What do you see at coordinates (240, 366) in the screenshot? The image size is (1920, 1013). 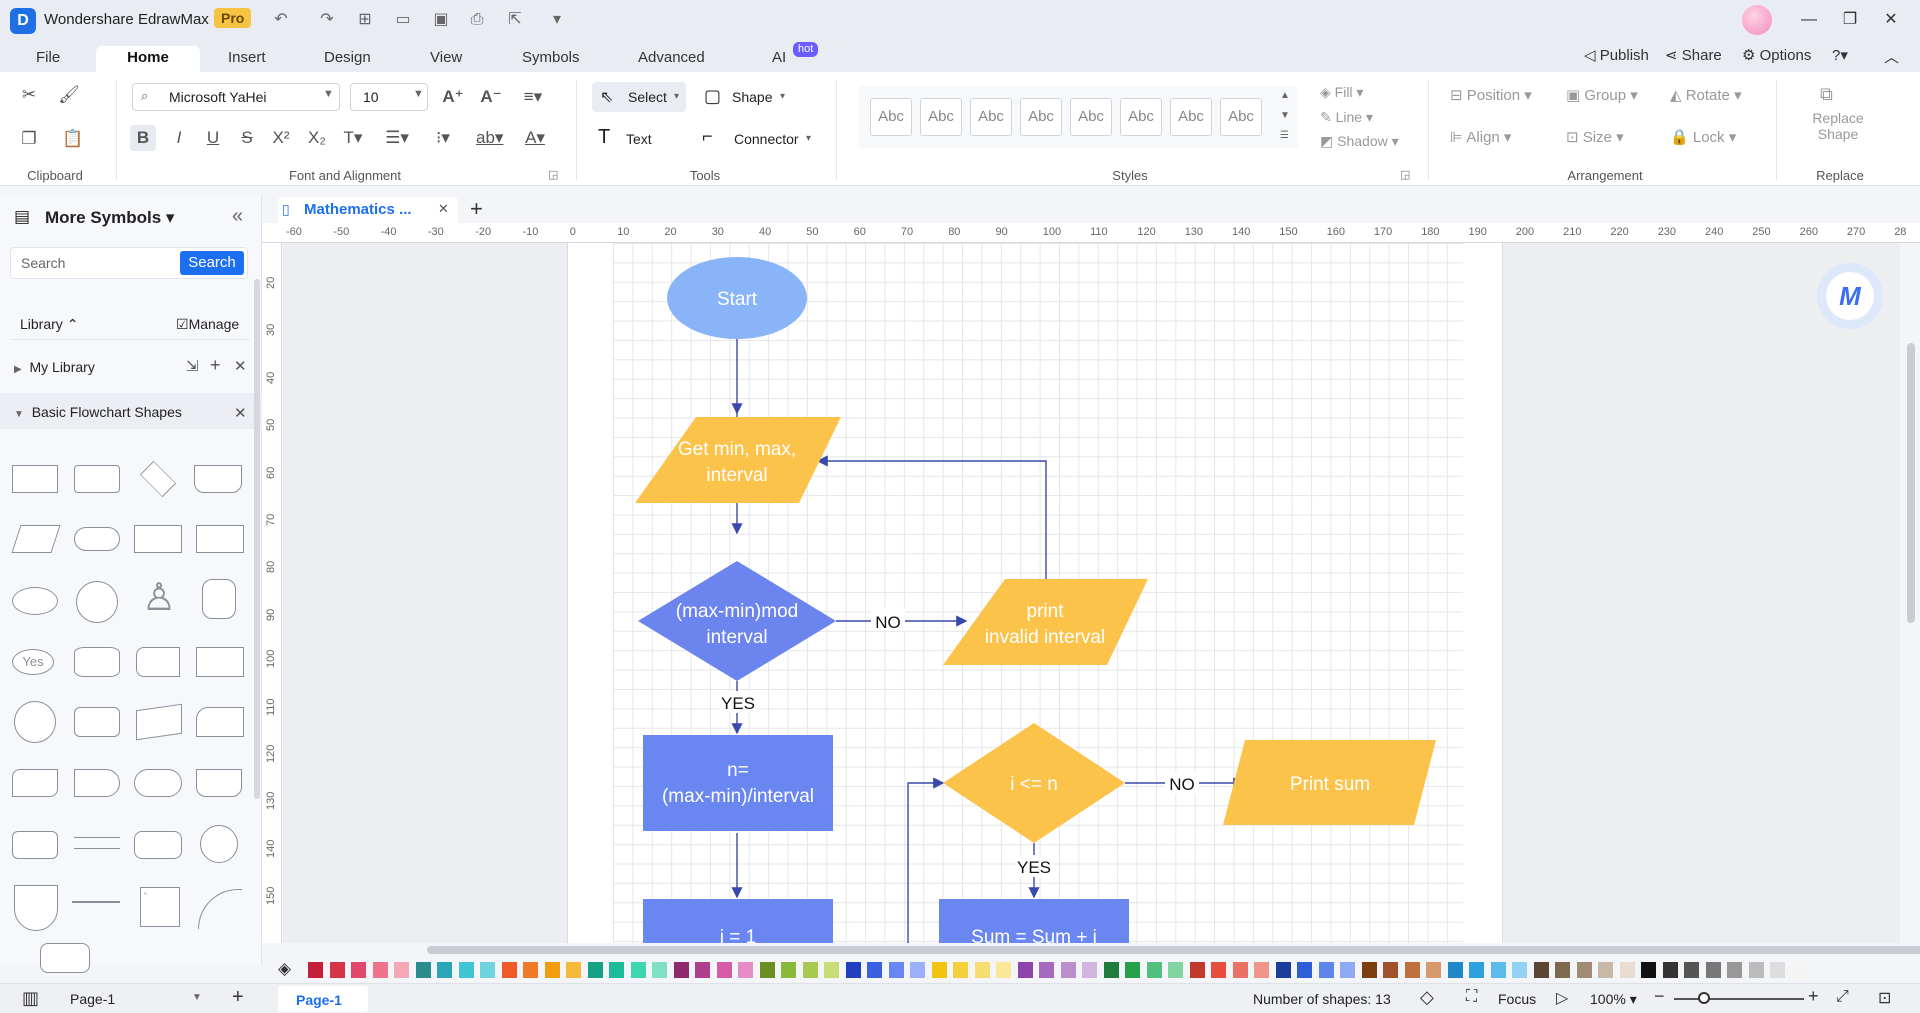 I see `close-icon: ✕` at bounding box center [240, 366].